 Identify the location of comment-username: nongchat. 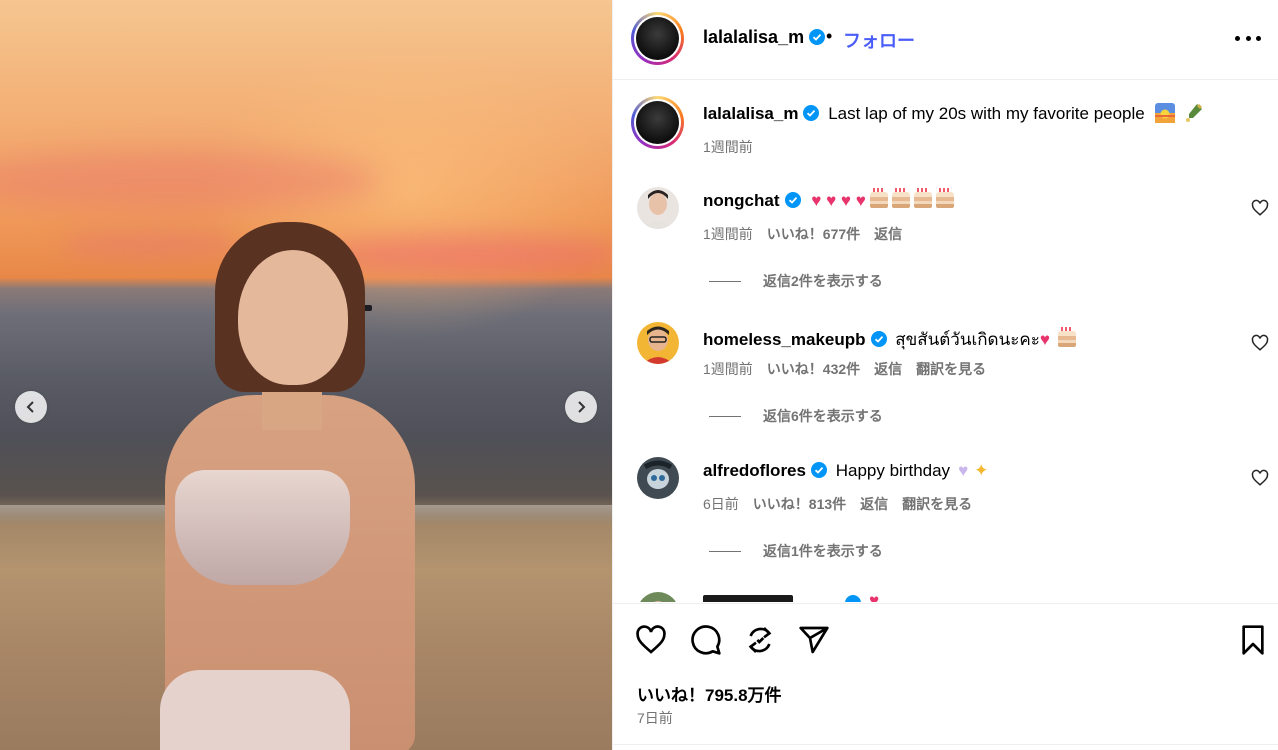
(741, 200).